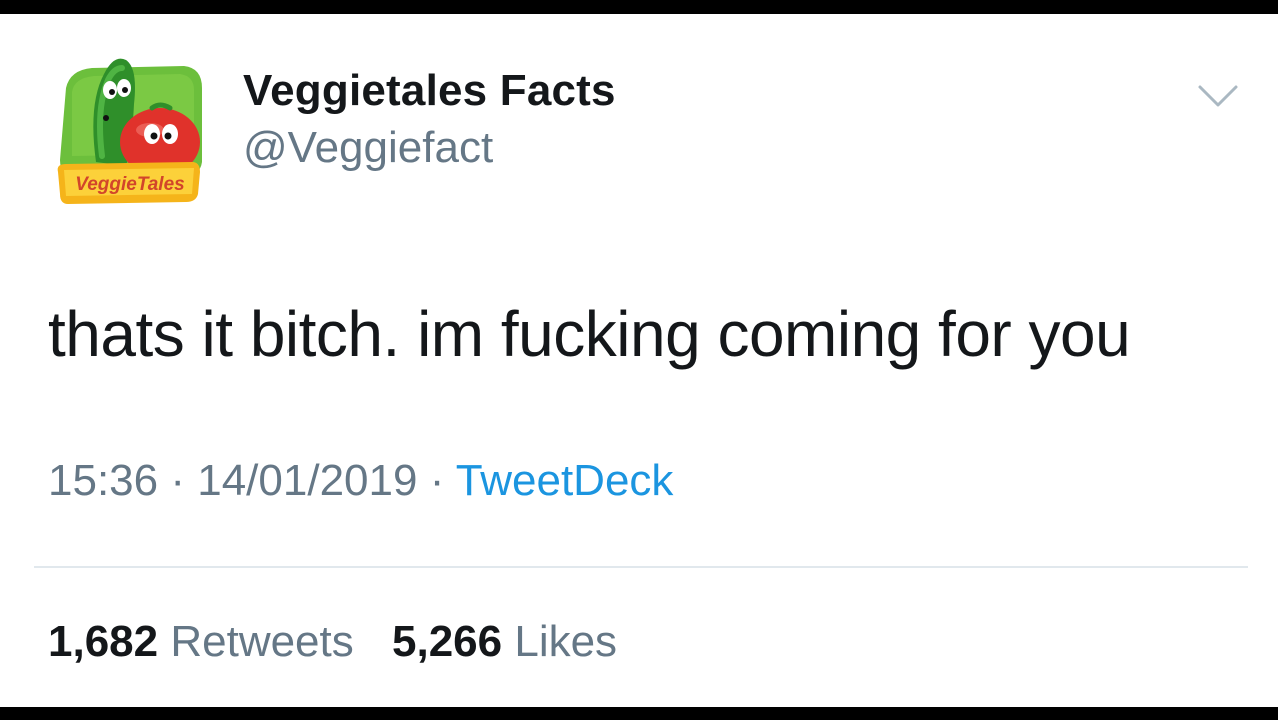 This screenshot has height=720, width=1278. I want to click on profile-avatar: VeggieTales, so click(130, 126).